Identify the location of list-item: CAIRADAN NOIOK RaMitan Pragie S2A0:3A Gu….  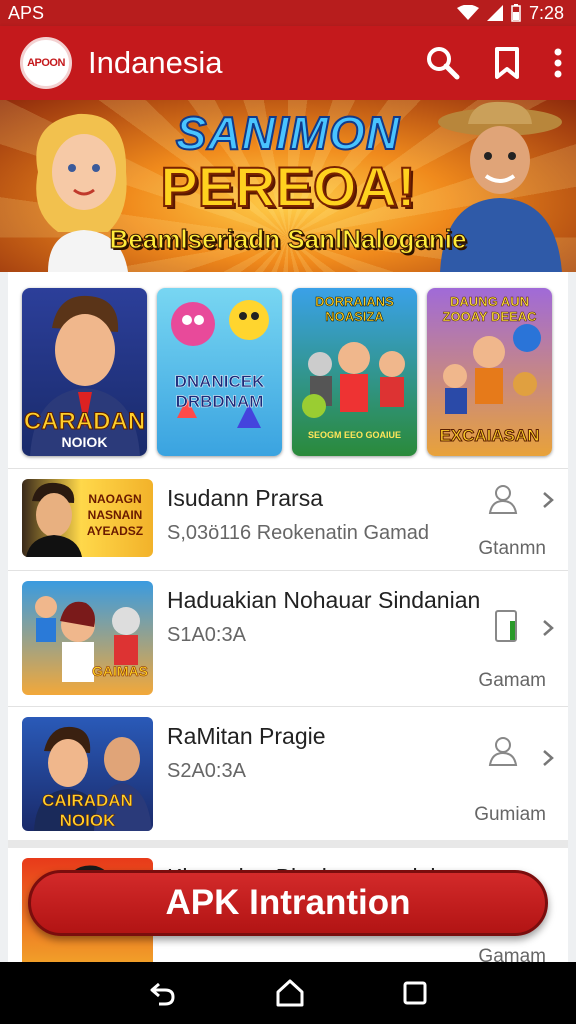
(288, 773).